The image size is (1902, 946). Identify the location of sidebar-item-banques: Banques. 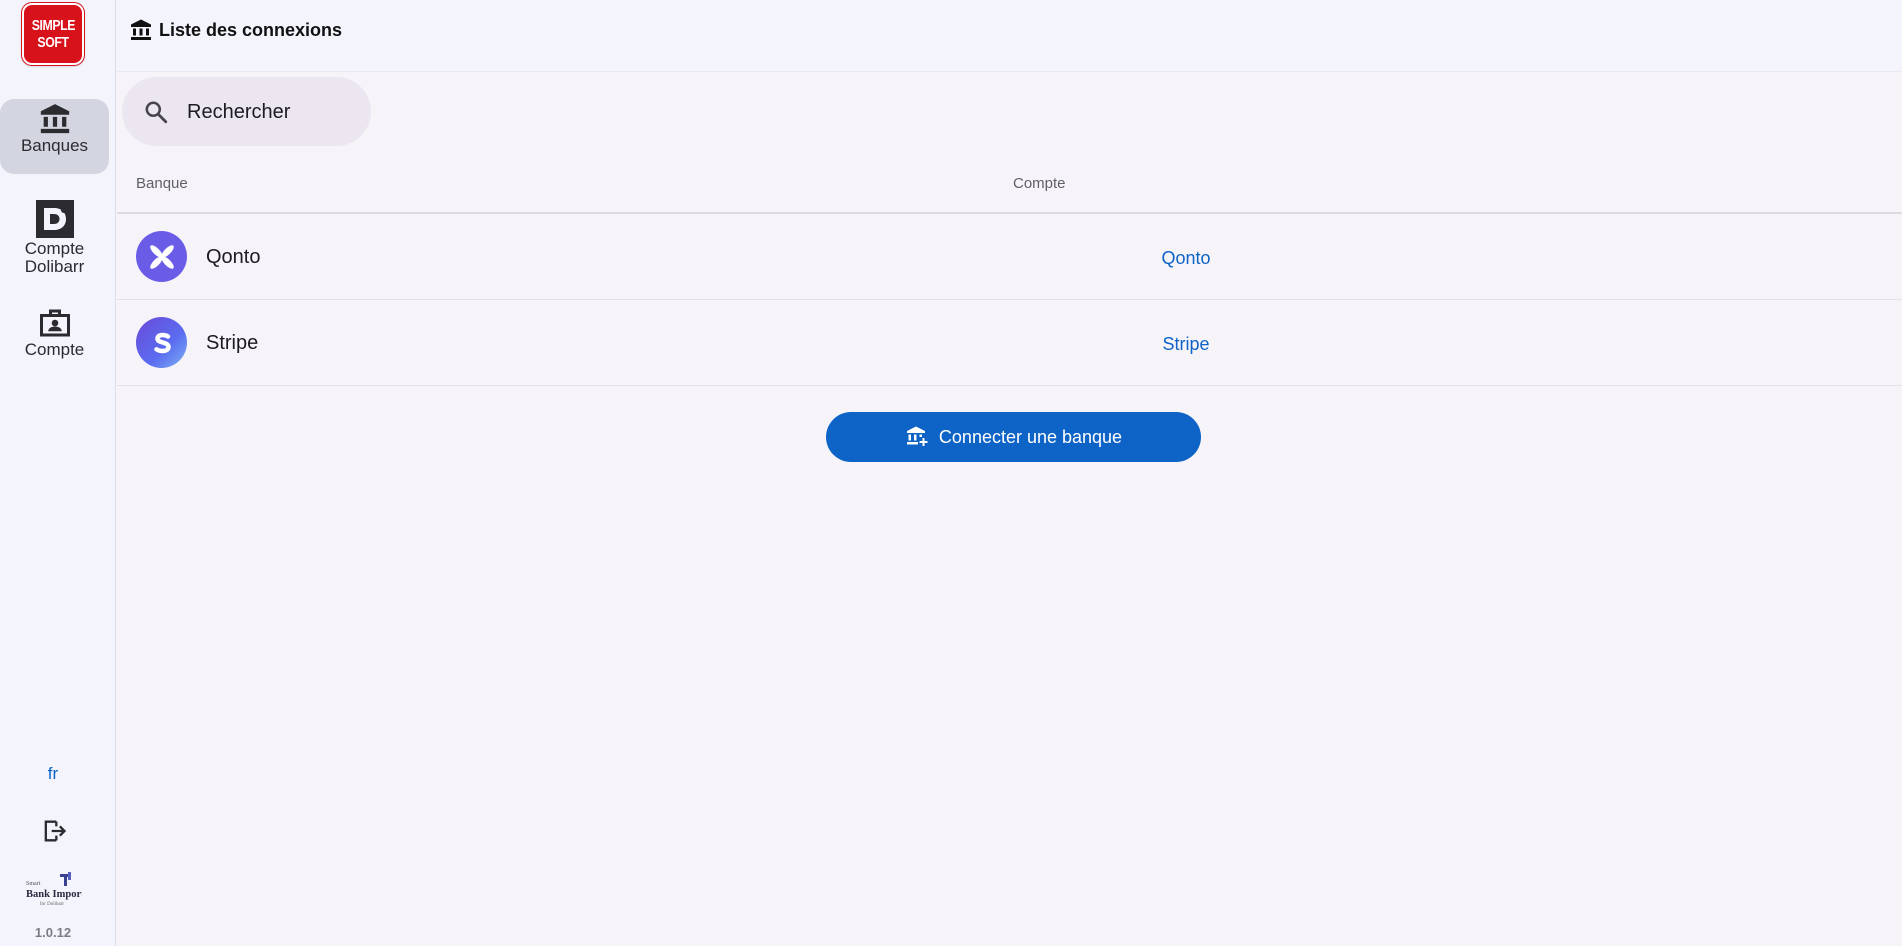
(54, 136).